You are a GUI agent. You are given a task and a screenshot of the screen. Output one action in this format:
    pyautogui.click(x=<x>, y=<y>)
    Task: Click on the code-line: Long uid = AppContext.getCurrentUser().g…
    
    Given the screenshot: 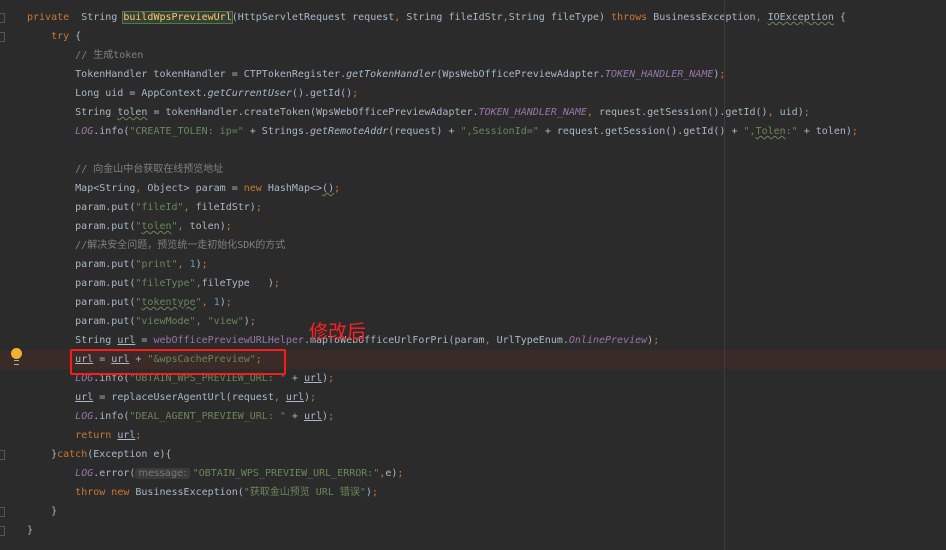 What is the action you would take?
    pyautogui.click(x=473, y=93)
    